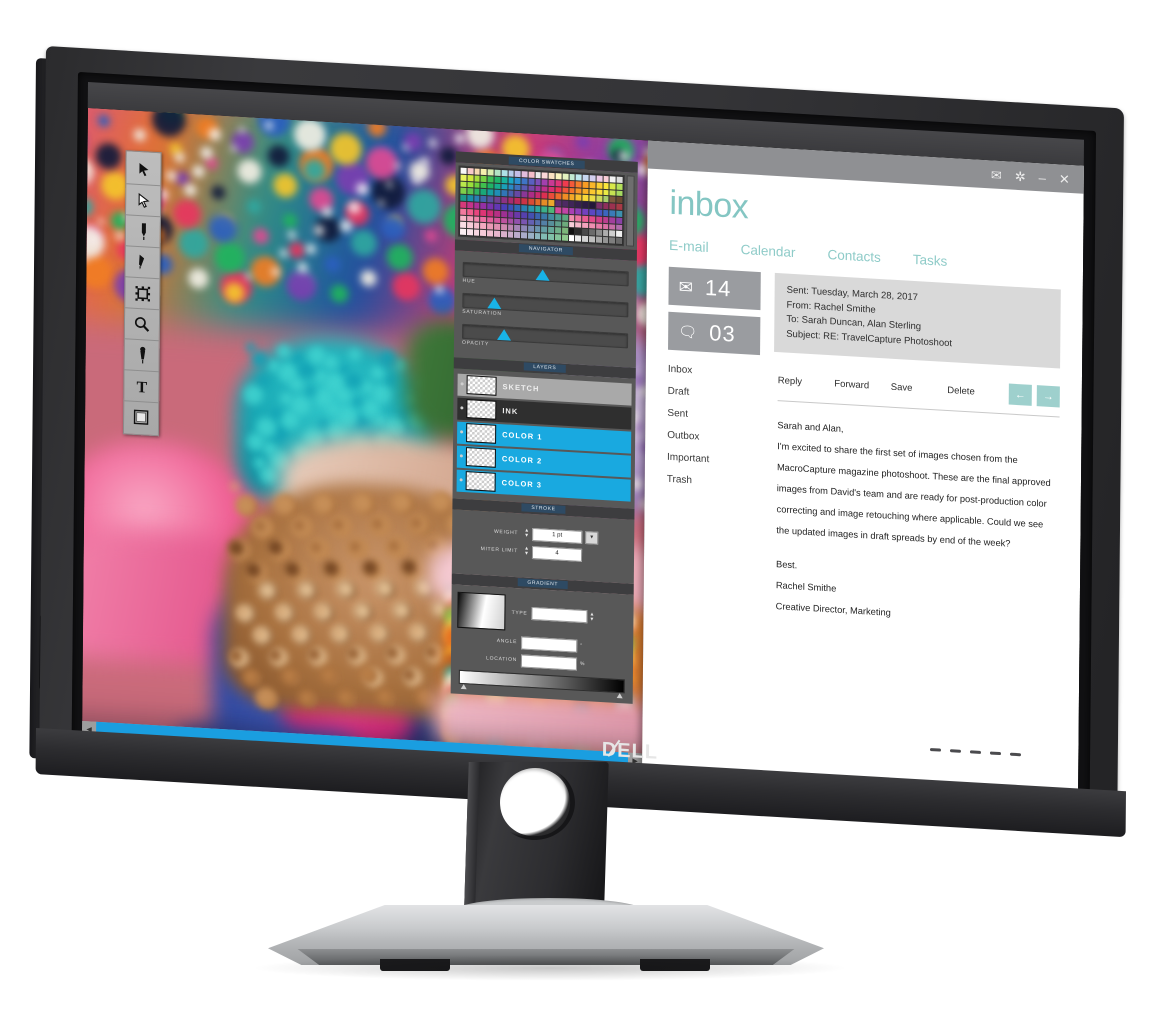  Describe the element at coordinates (713, 416) in the screenshot. I see `folder-sent: Sent` at that location.